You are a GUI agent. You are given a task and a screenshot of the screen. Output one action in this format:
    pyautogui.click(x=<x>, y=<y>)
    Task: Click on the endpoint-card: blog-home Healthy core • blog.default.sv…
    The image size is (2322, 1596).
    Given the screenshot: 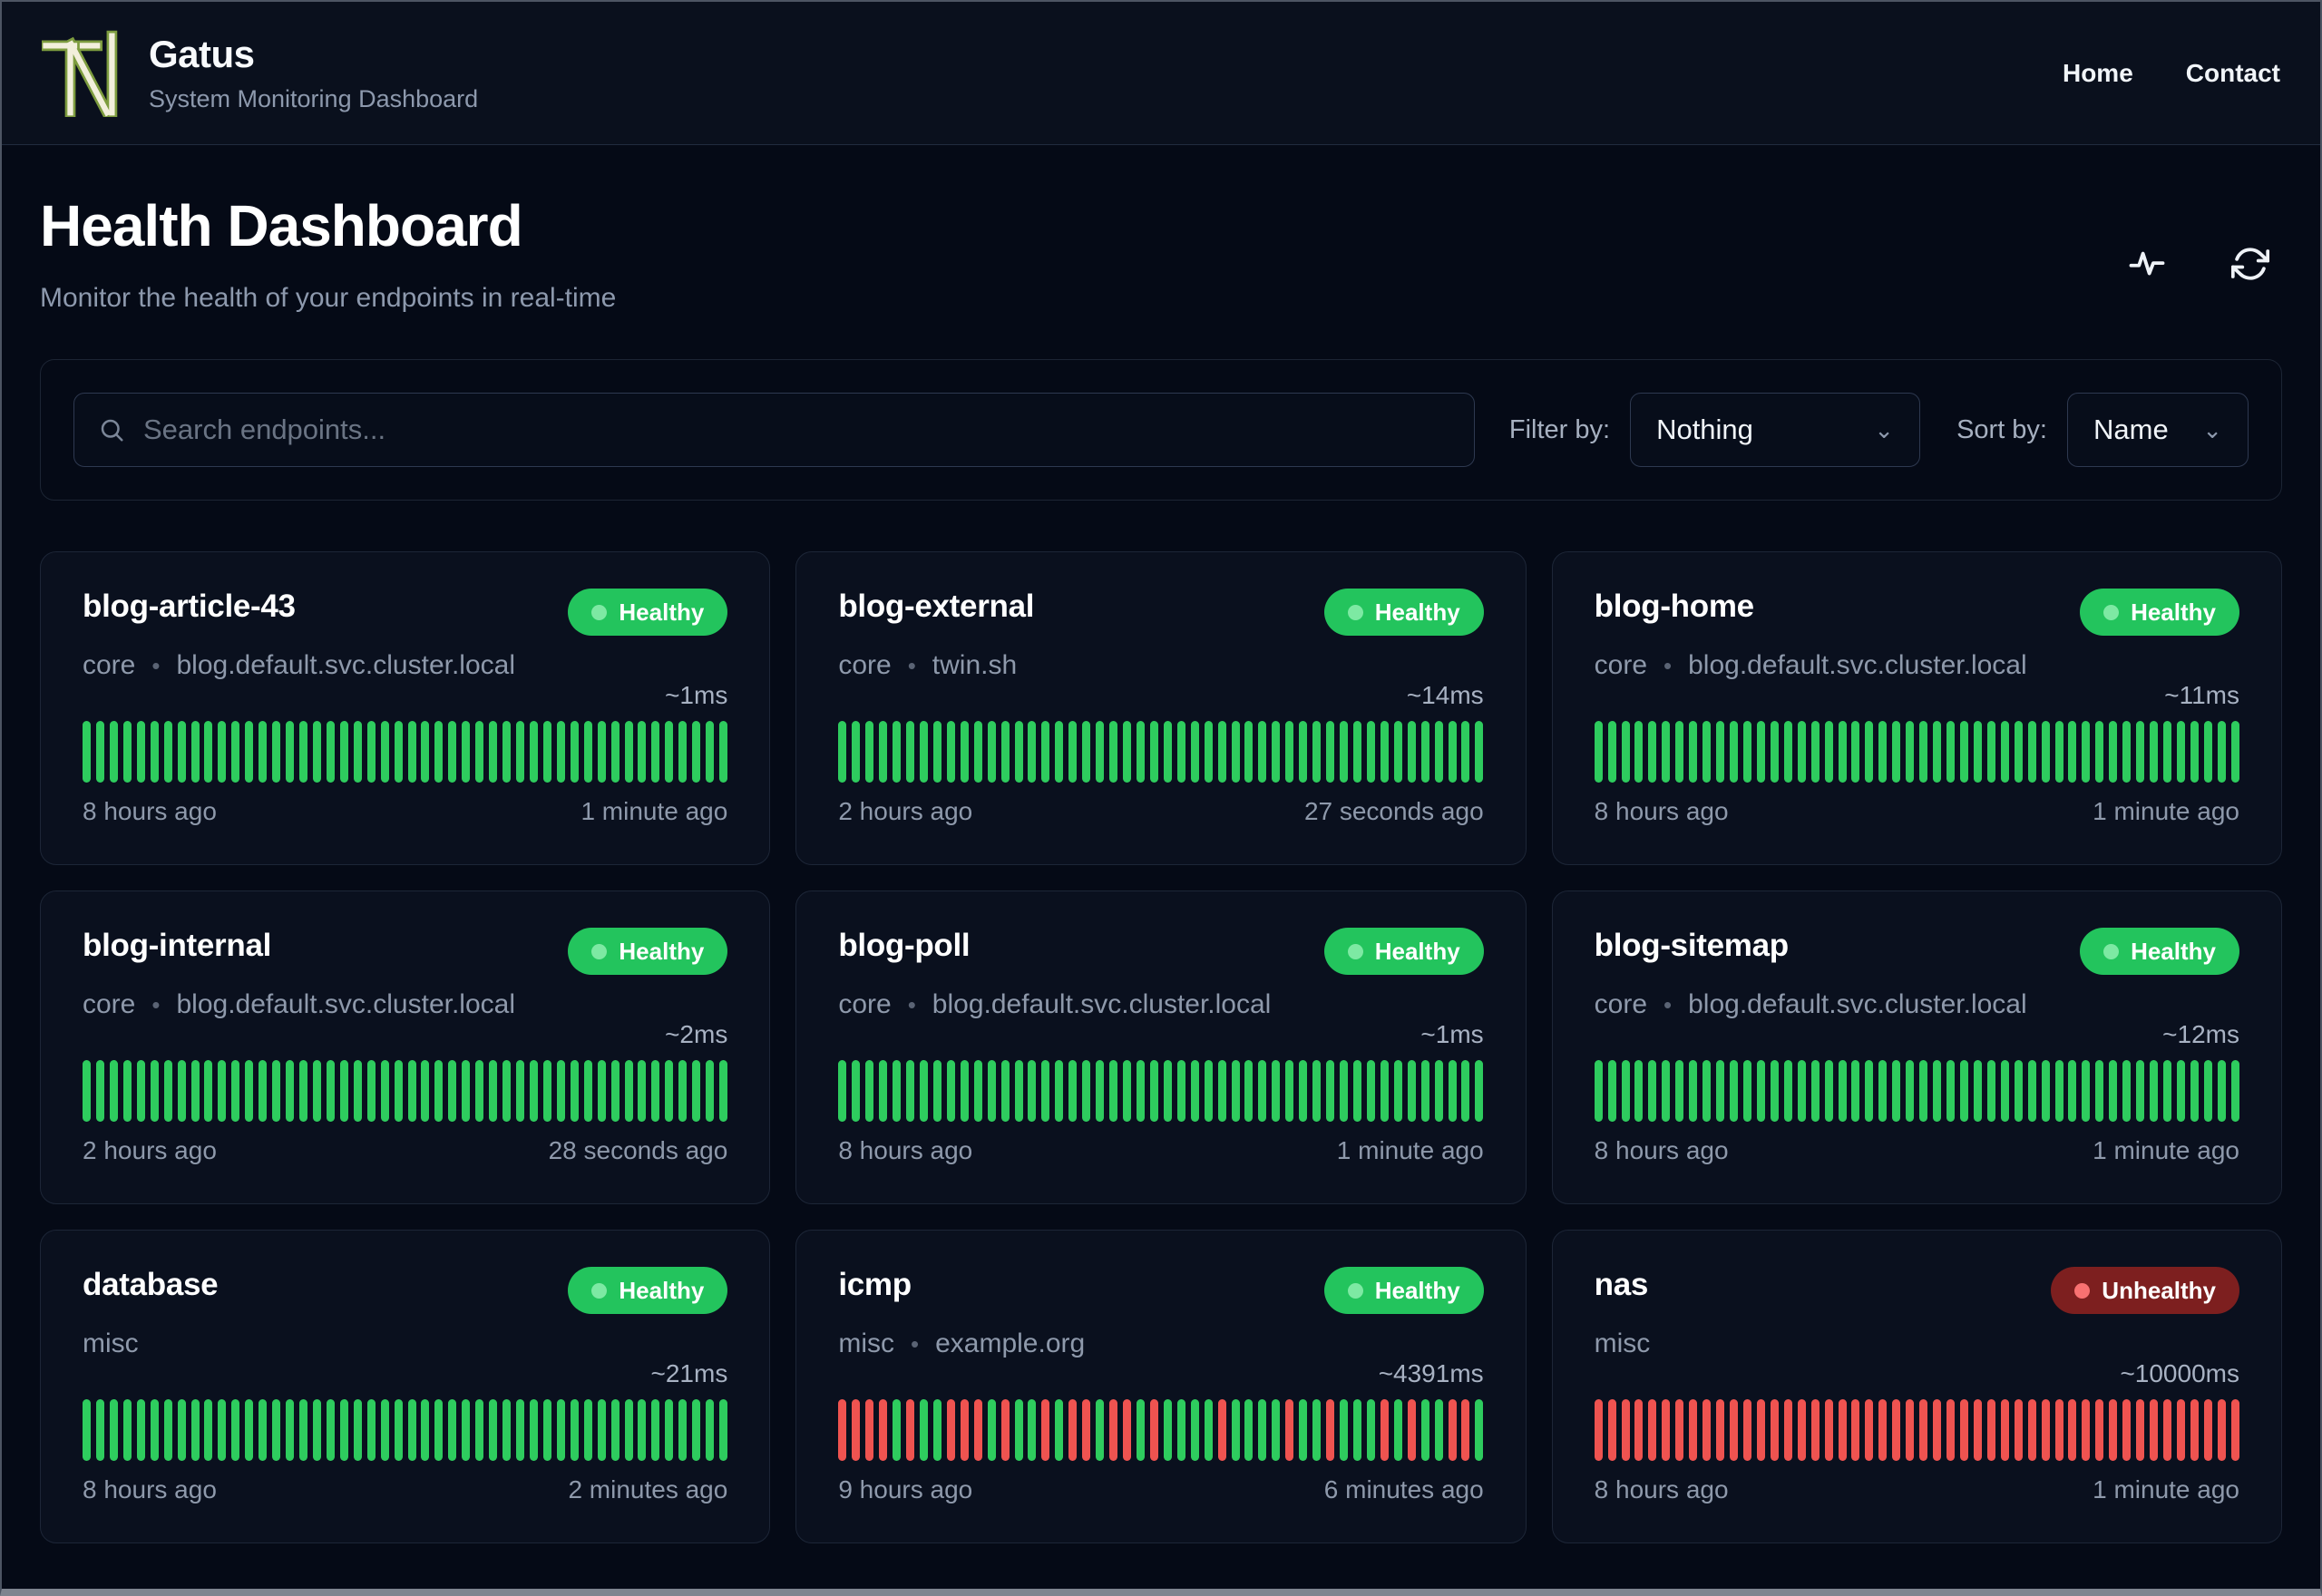 What is the action you would take?
    pyautogui.click(x=1916, y=708)
    